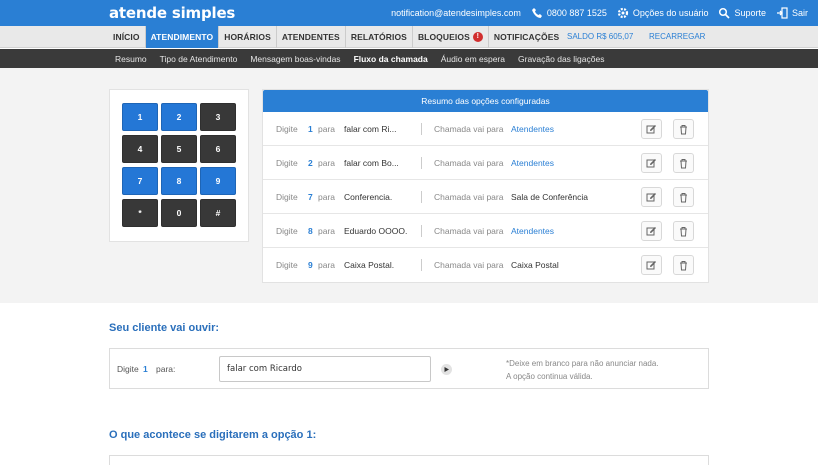 This screenshot has height=465, width=818. I want to click on tab-horarios: HORÁRIOS, so click(248, 37).